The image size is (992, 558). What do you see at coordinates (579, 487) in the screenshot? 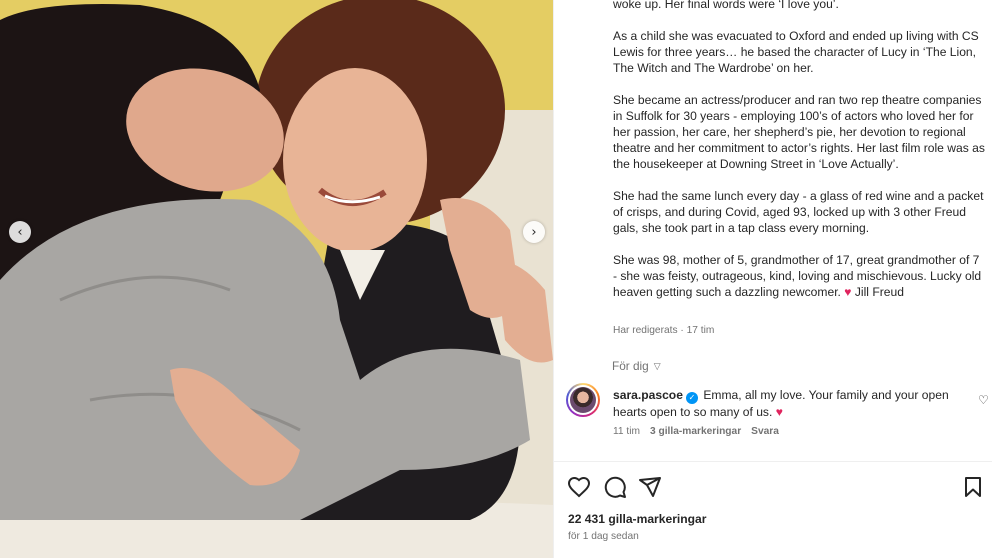
I see `like-heart-icon` at bounding box center [579, 487].